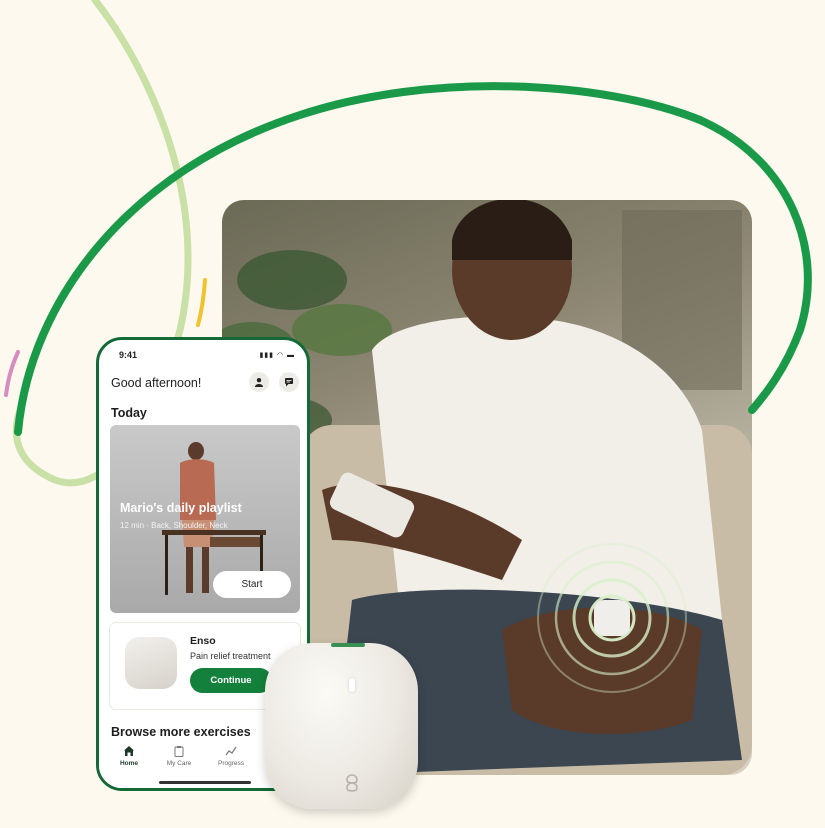 This screenshot has width=825, height=828. Describe the element at coordinates (129, 763) in the screenshot. I see `nav-home-label: Home` at that location.